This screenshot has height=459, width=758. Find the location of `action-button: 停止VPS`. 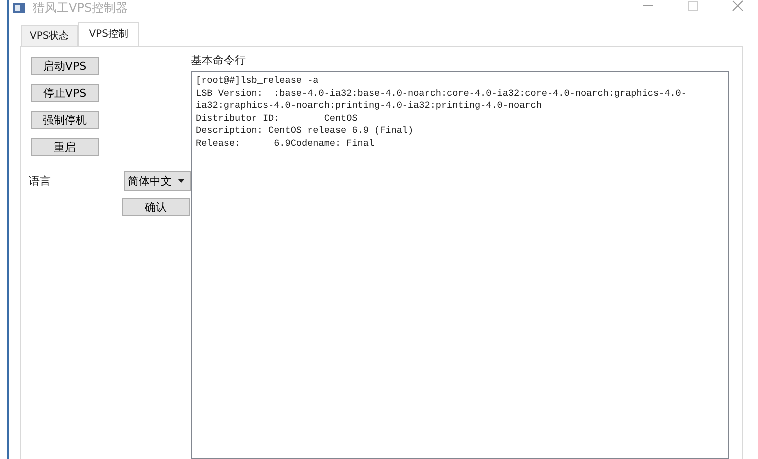

action-button: 停止VPS is located at coordinates (65, 93).